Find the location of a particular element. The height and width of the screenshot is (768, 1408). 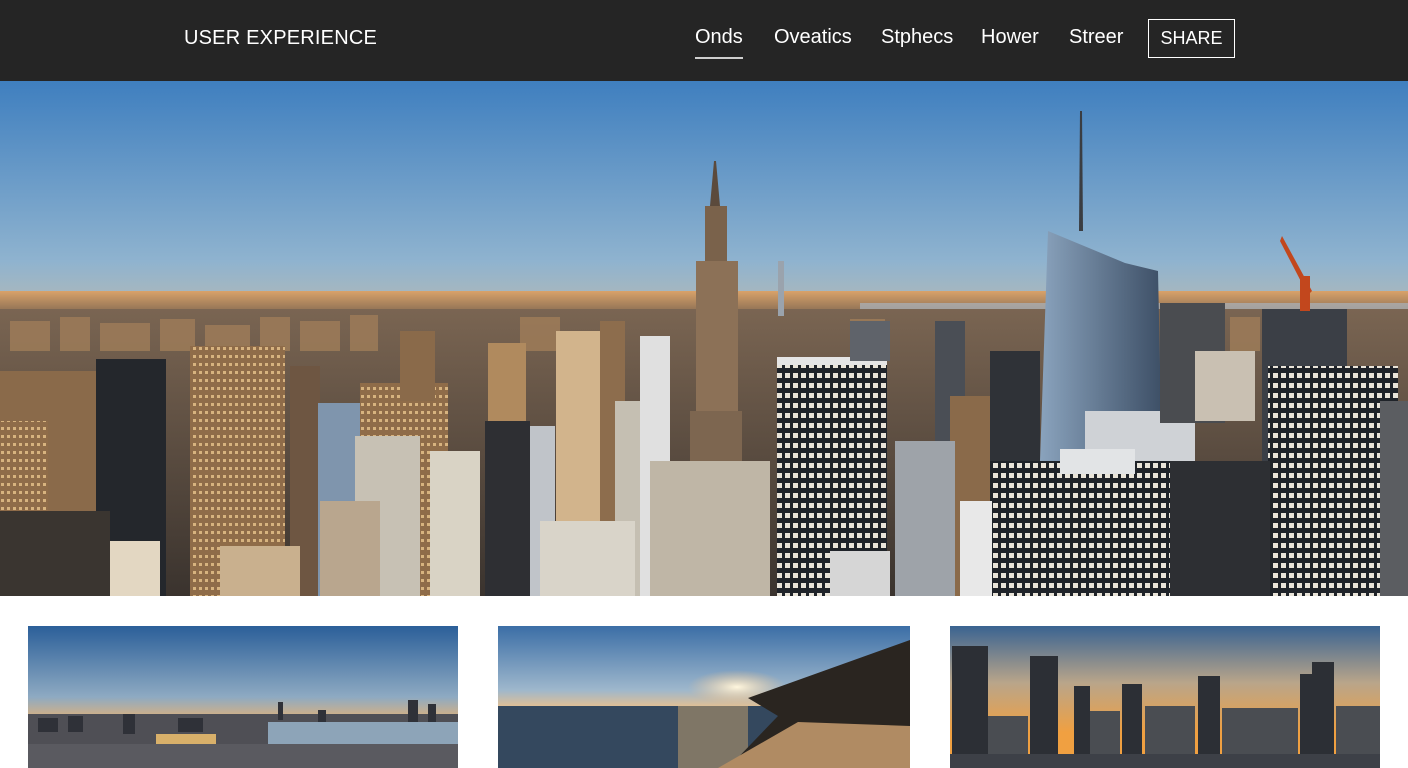

city-river-sunset-image is located at coordinates (243, 697).